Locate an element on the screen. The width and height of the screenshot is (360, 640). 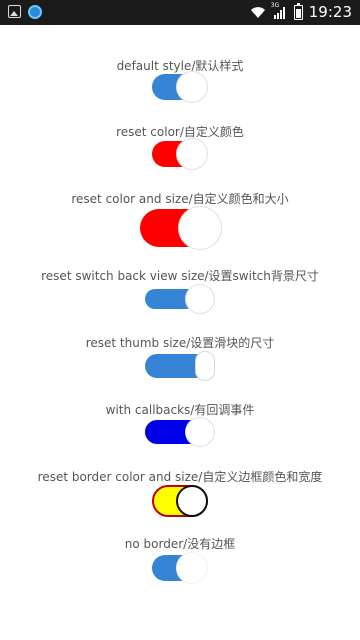
status-bar: 3G 19:23 is located at coordinates (180, 12).